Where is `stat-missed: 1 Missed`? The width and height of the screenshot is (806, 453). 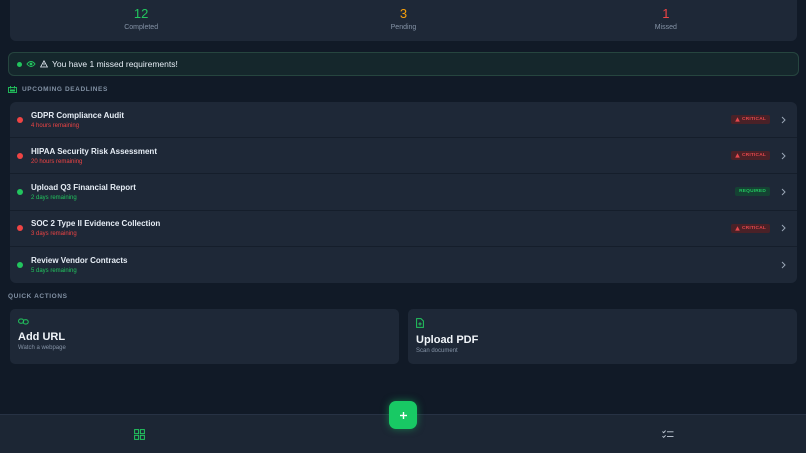 stat-missed: 1 Missed is located at coordinates (666, 20).